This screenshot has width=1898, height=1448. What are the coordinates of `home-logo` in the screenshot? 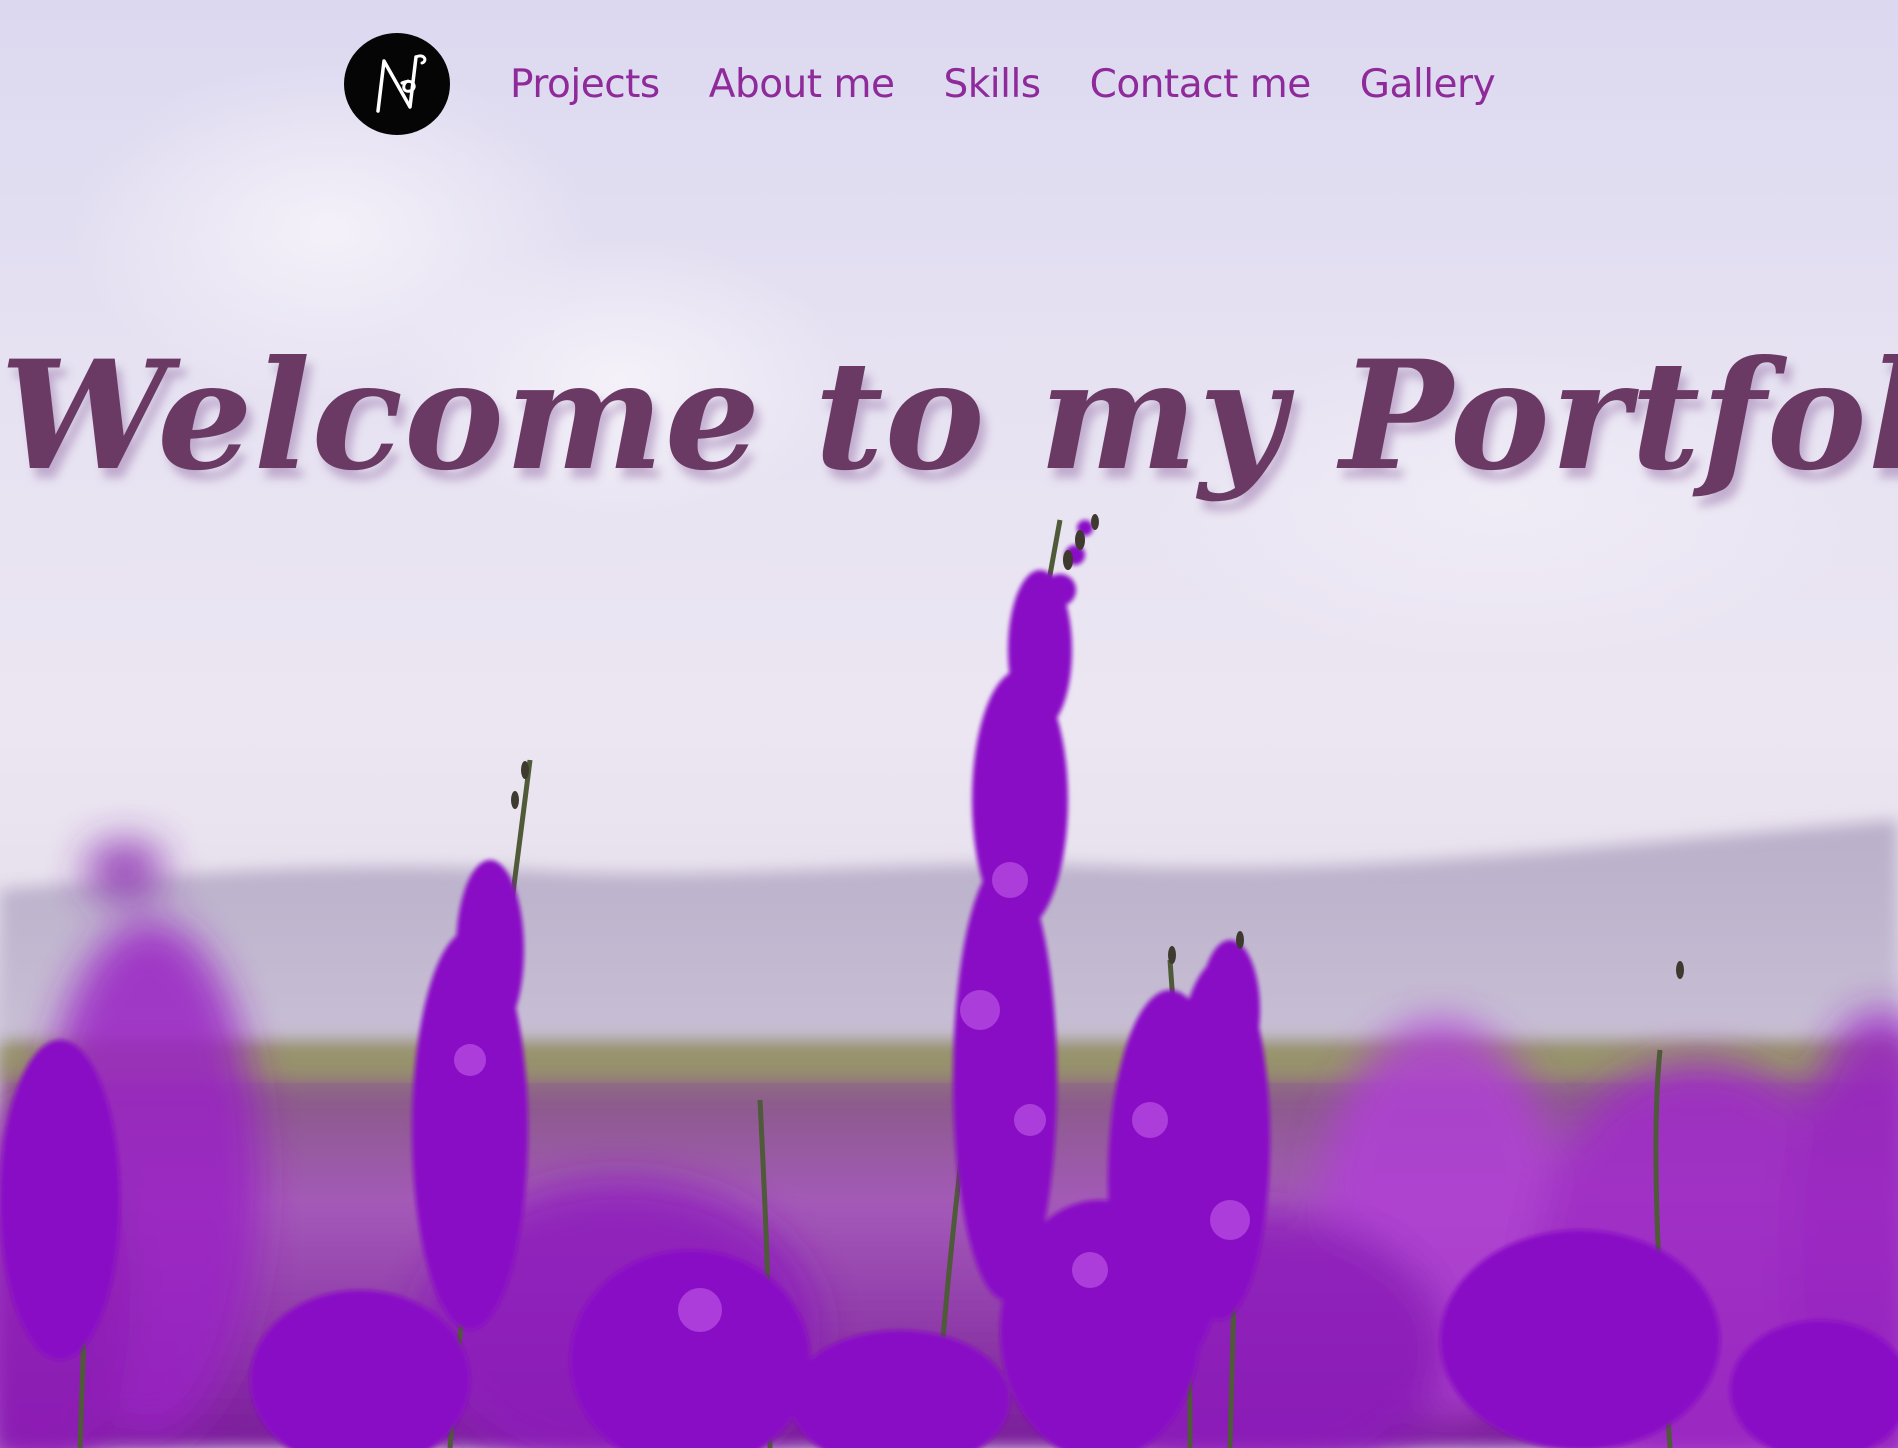 It's located at (397, 84).